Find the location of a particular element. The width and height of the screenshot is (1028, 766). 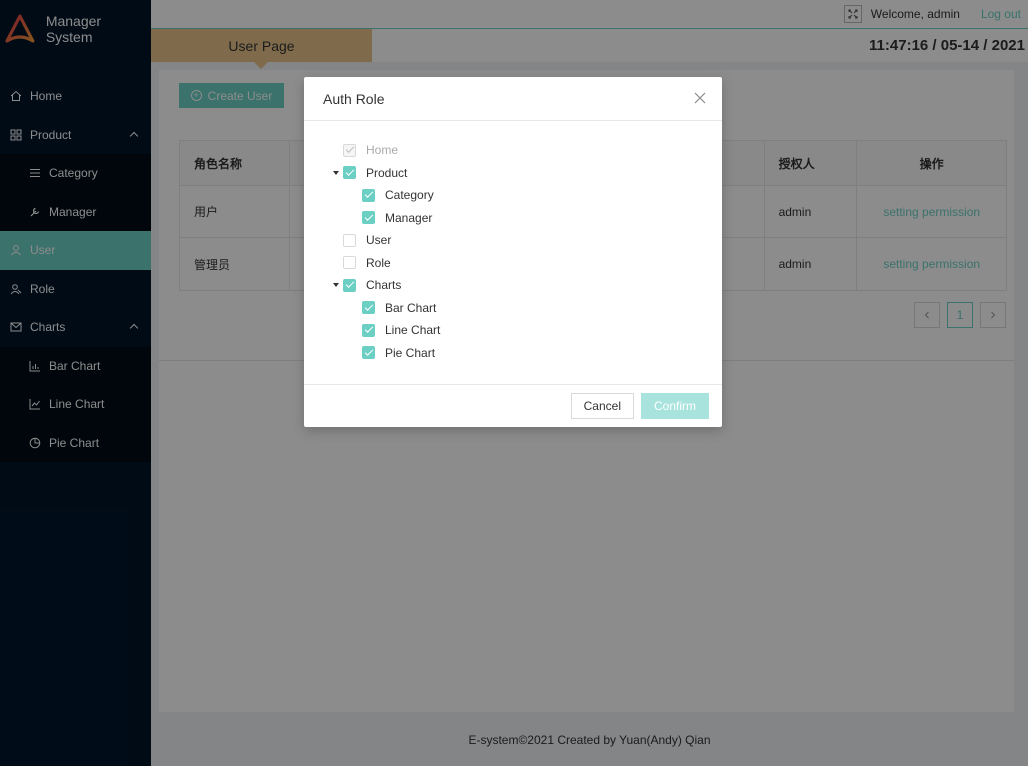

modal-footer: Cancel Confirm is located at coordinates (513, 405).